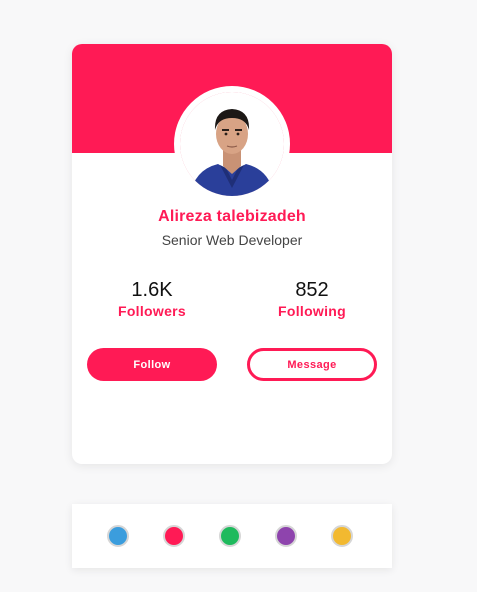 This screenshot has width=477, height=592. What do you see at coordinates (312, 290) in the screenshot?
I see `following-count: 852` at bounding box center [312, 290].